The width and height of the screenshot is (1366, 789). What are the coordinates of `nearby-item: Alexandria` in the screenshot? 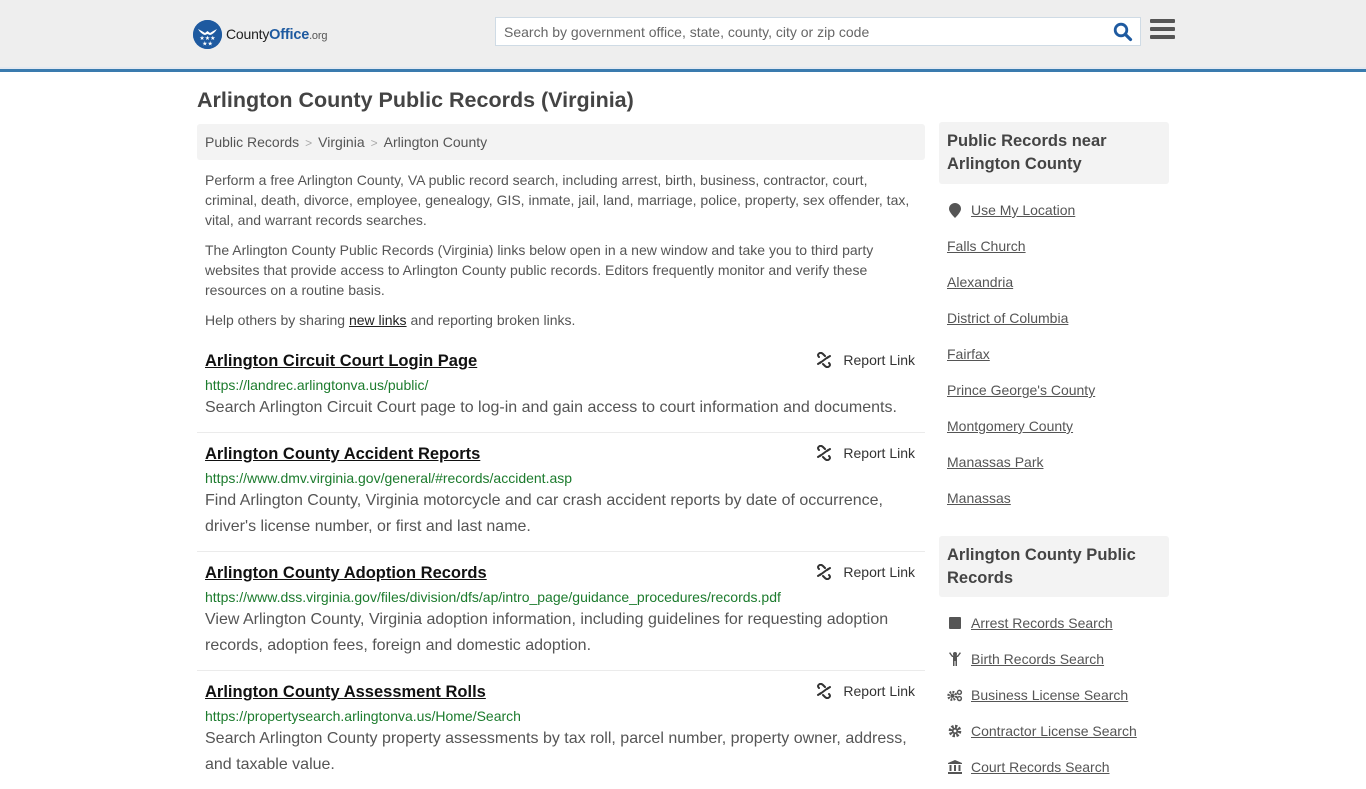 It's located at (1059, 282).